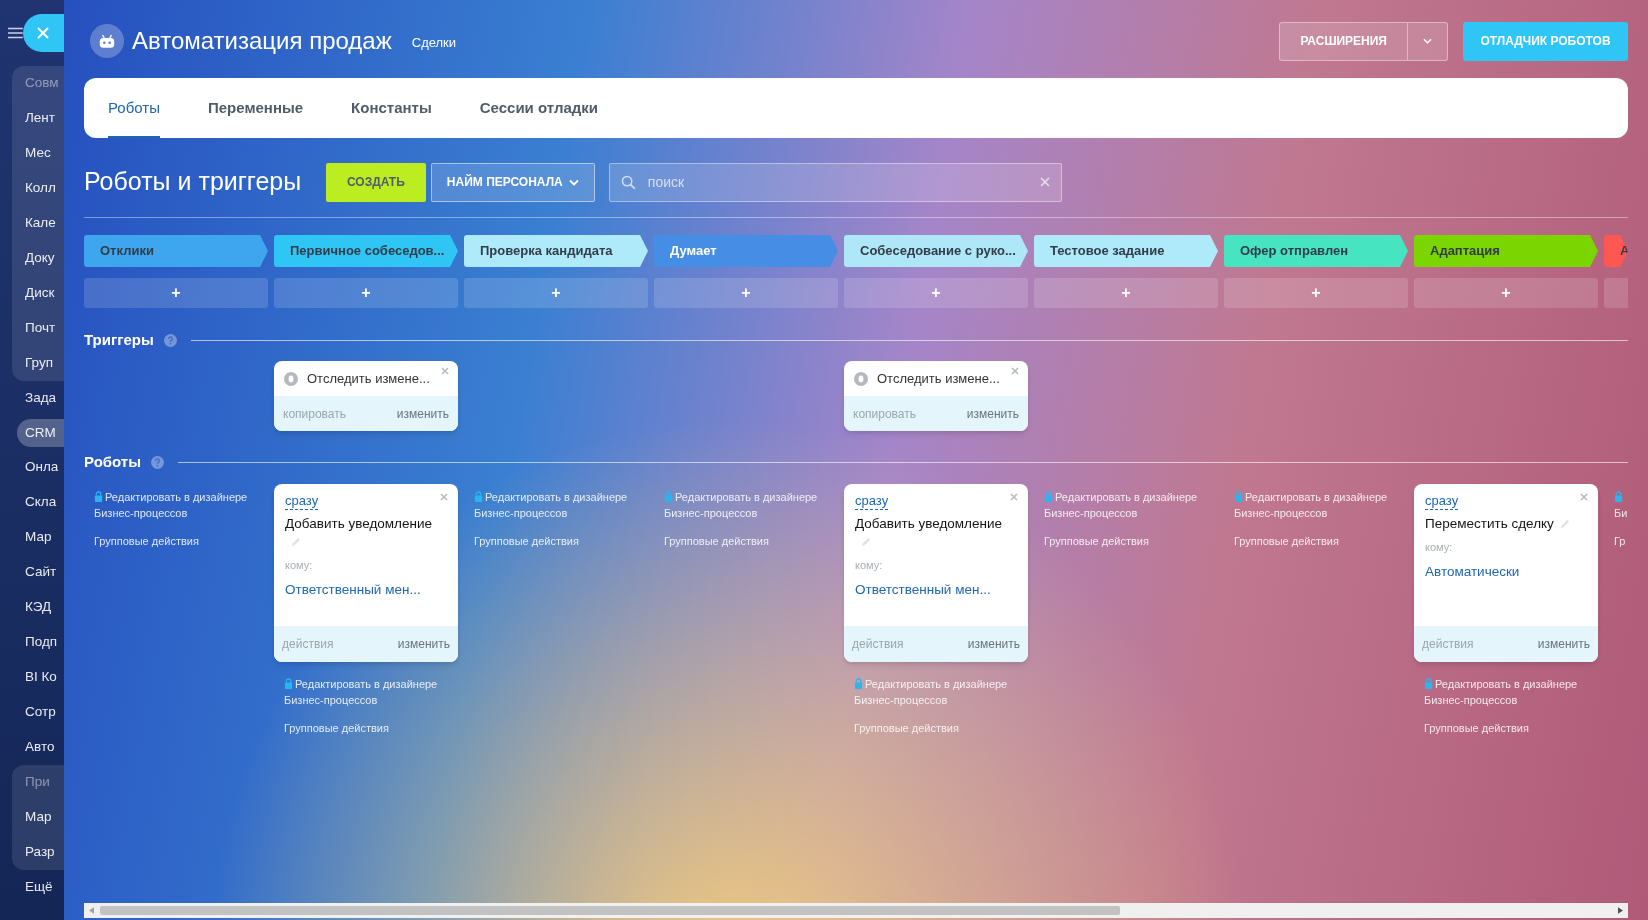  I want to click on robot-logo-icon, so click(107, 41).